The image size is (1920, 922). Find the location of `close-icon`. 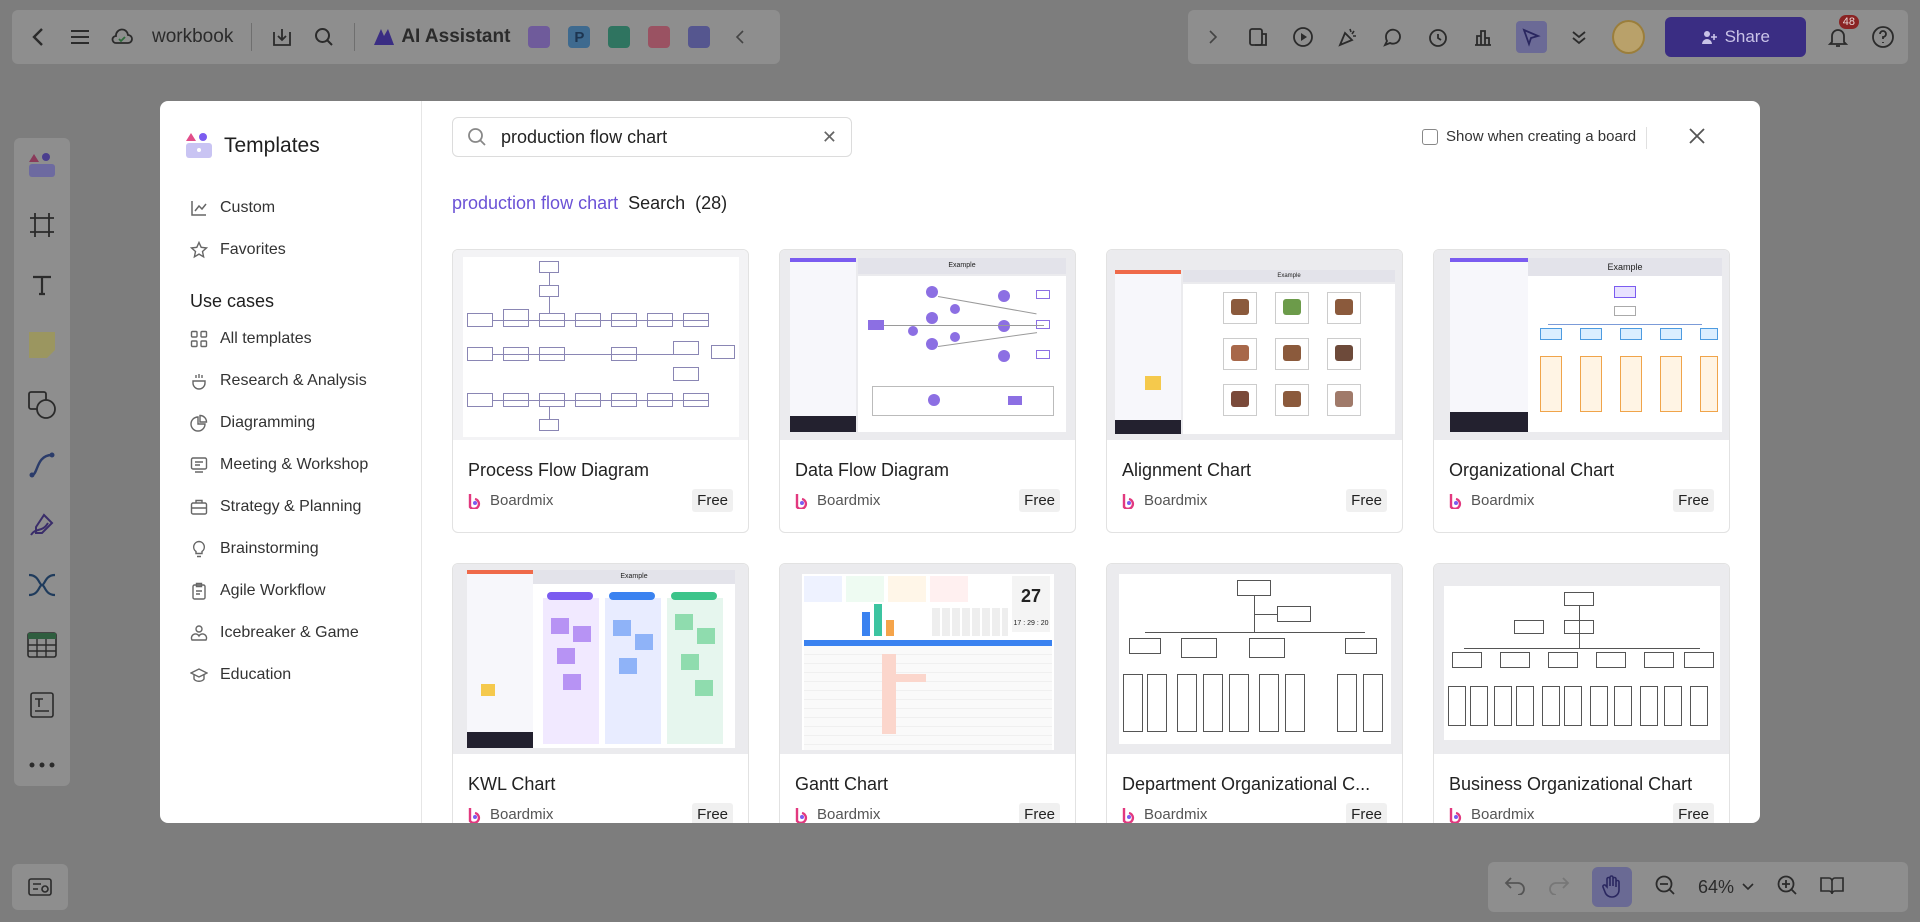

close-icon is located at coordinates (1697, 138).